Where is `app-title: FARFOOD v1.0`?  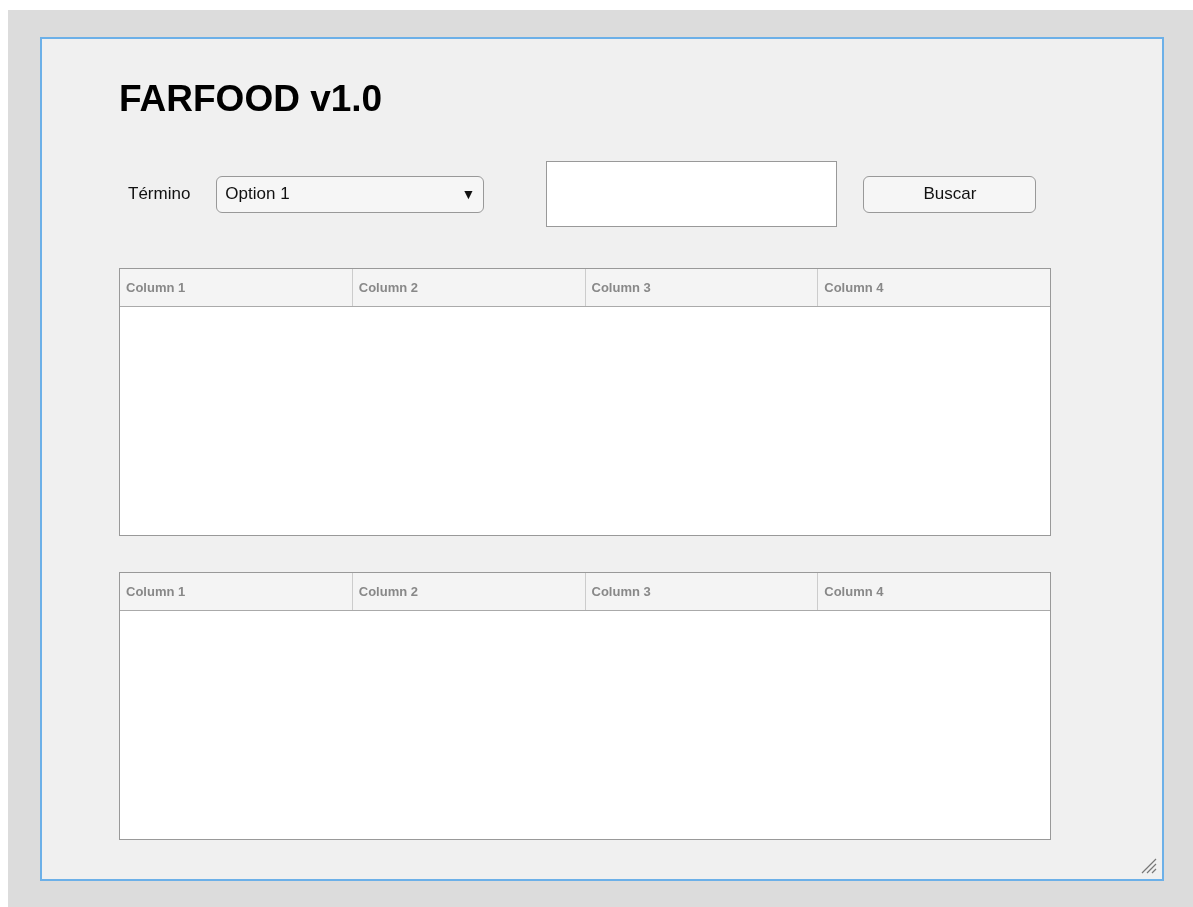 app-title: FARFOOD v1.0 is located at coordinates (251, 99).